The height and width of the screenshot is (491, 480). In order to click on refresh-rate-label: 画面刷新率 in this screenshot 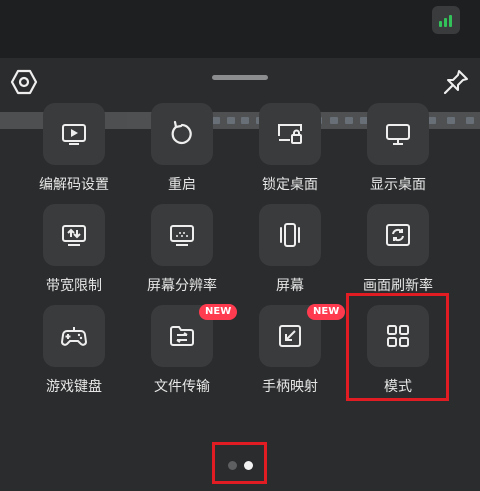, I will do `click(398, 286)`.